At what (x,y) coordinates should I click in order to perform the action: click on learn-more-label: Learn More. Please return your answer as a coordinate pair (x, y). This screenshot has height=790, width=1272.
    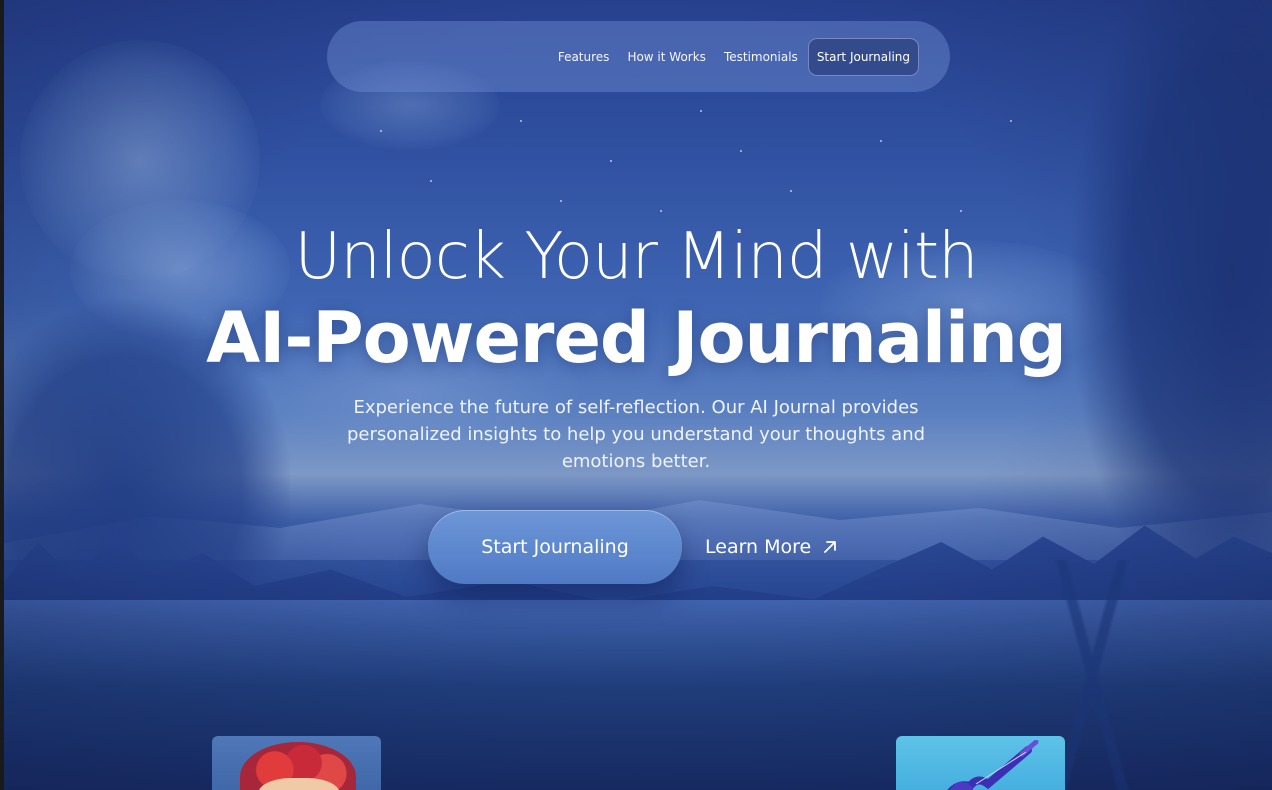
    Looking at the image, I should click on (758, 547).